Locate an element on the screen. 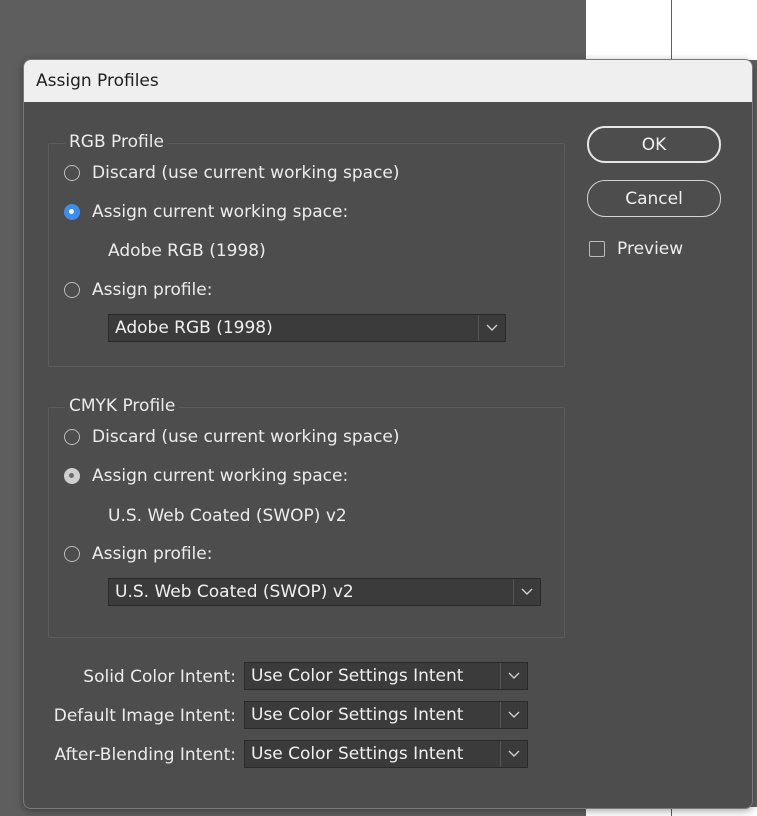 The width and height of the screenshot is (757, 816). solid-color-intent-select: Use Color Settings Intent is located at coordinates (386, 676).